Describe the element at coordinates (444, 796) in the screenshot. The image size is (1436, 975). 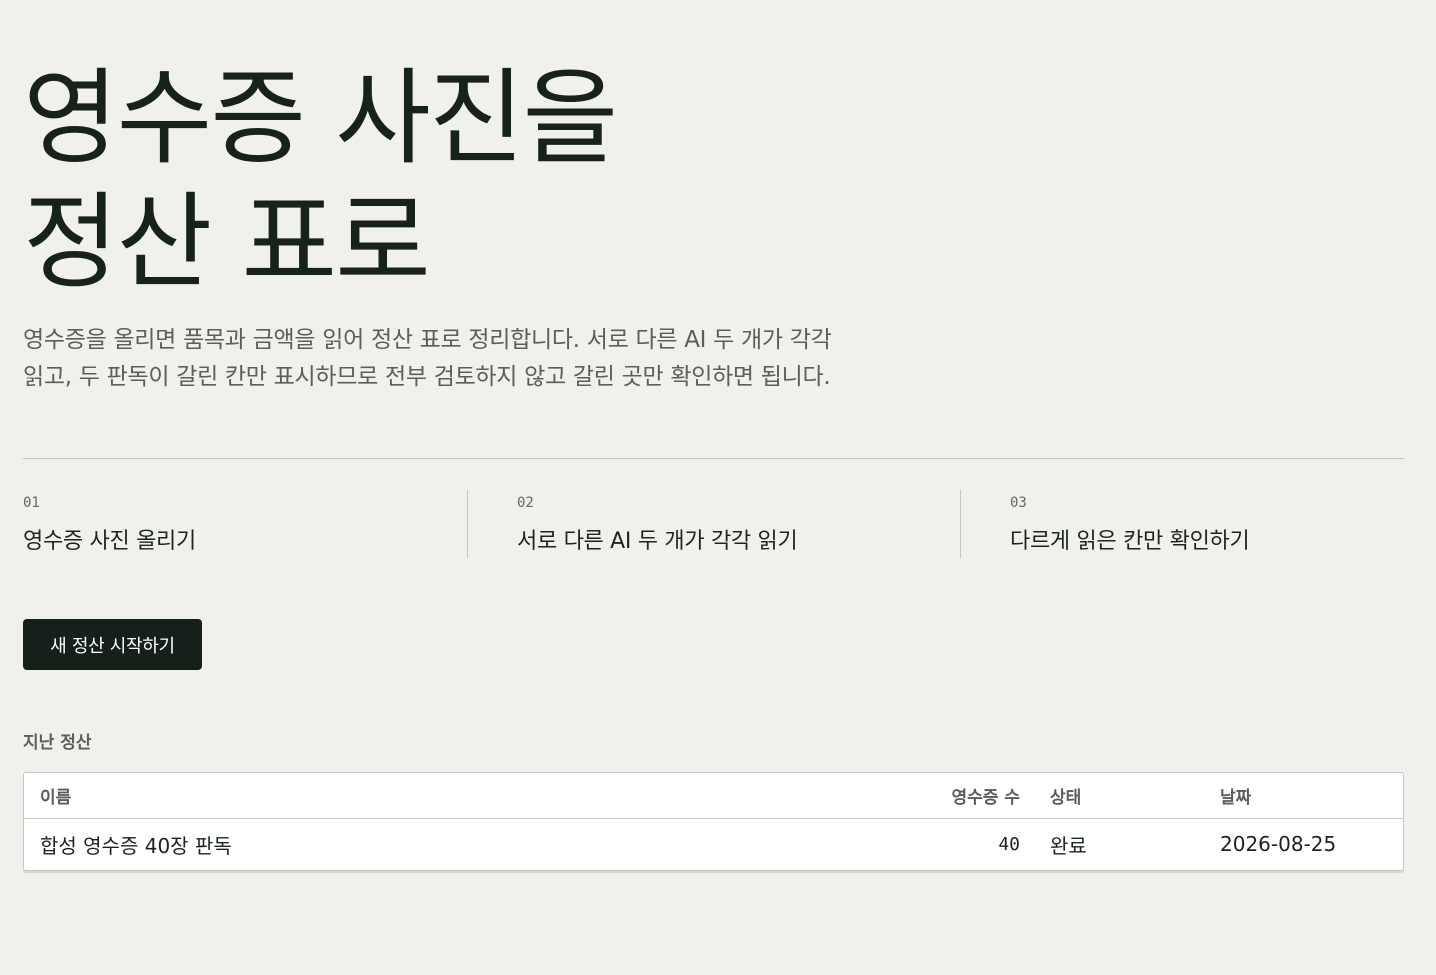
I see `column-header-name: 이름` at that location.